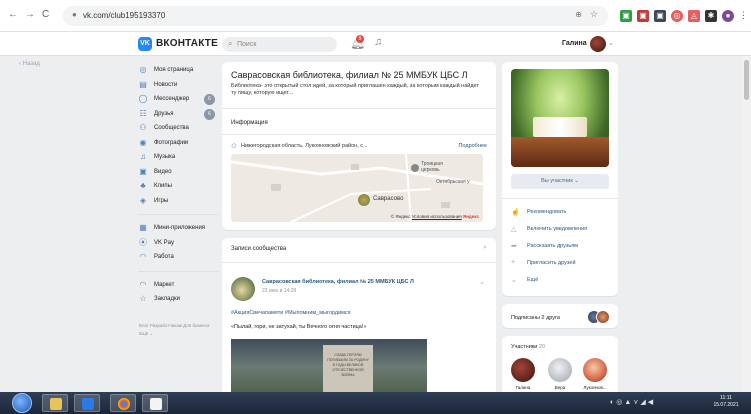  Describe the element at coordinates (743, 15) in the screenshot. I see `menu-kebab-icon: ⋮` at that location.